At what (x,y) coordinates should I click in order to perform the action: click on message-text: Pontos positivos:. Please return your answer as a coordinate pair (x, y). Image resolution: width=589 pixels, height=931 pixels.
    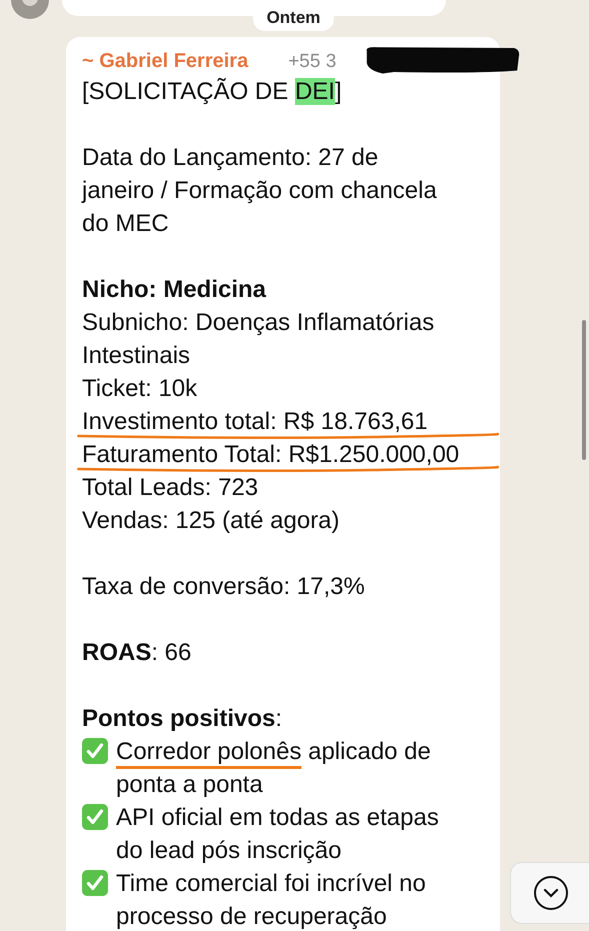
    Looking at the image, I should click on (182, 718).